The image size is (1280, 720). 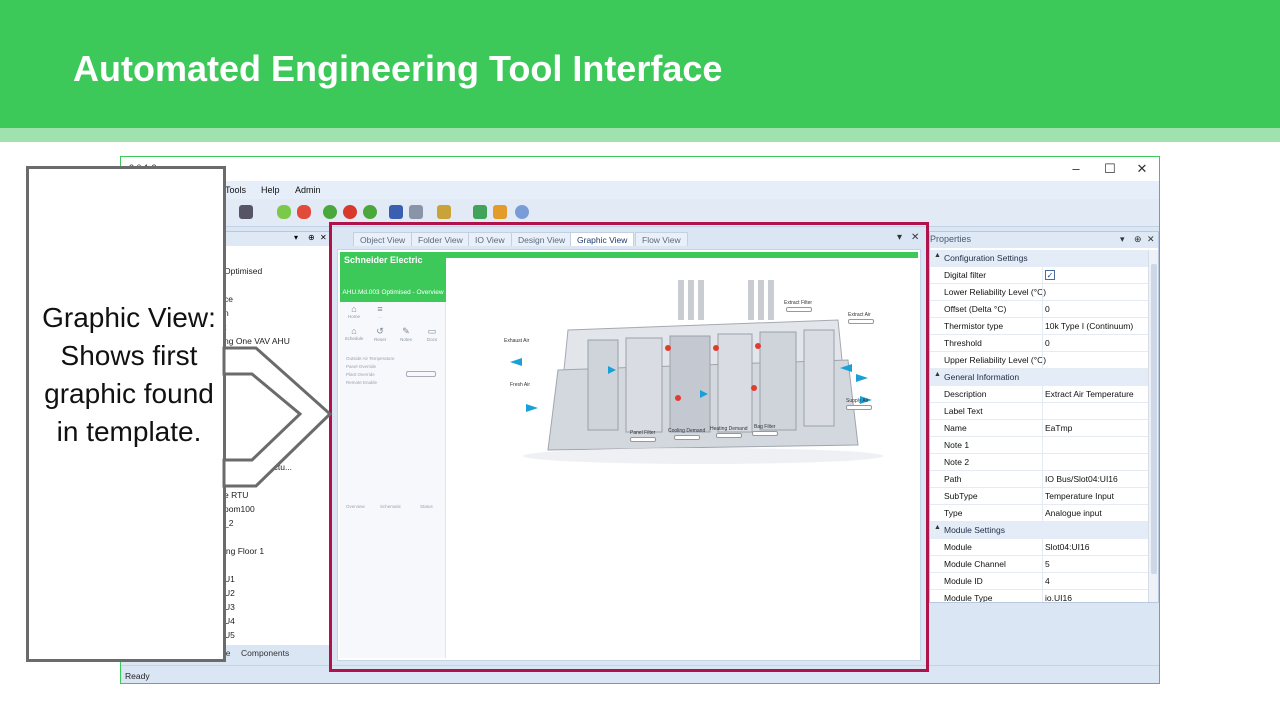 What do you see at coordinates (1047, 581) in the screenshot?
I see `property-value: 4` at bounding box center [1047, 581].